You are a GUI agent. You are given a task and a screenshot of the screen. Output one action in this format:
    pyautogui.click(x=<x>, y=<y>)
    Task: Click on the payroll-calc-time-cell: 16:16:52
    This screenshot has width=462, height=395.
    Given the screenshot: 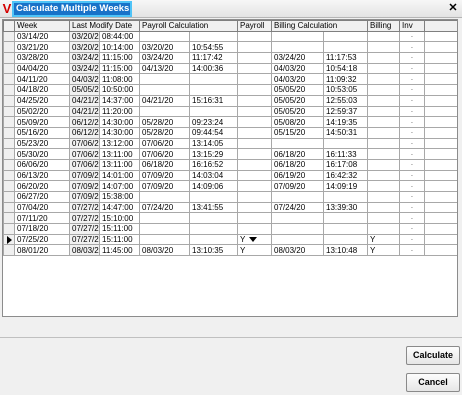 What is the action you would take?
    pyautogui.click(x=213, y=164)
    